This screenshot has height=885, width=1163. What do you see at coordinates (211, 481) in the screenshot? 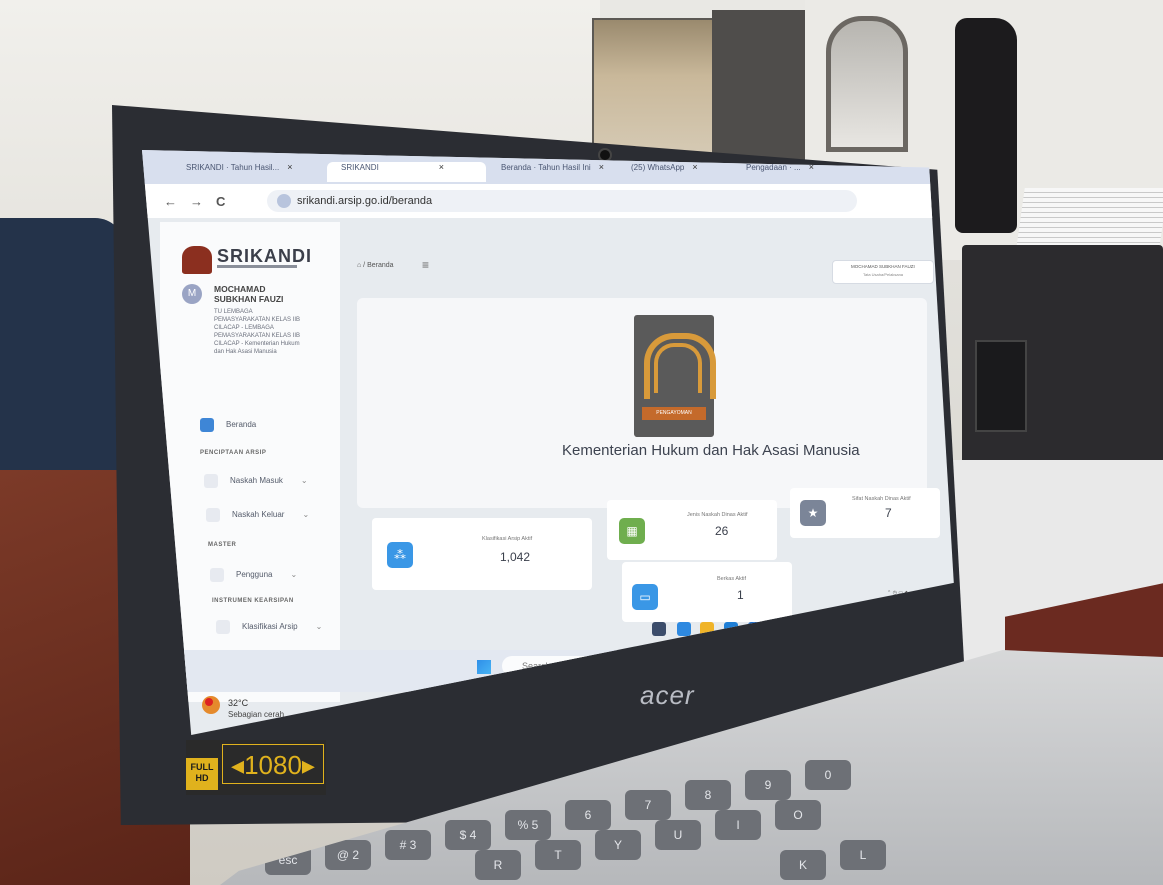
I see `inbox-icon` at bounding box center [211, 481].